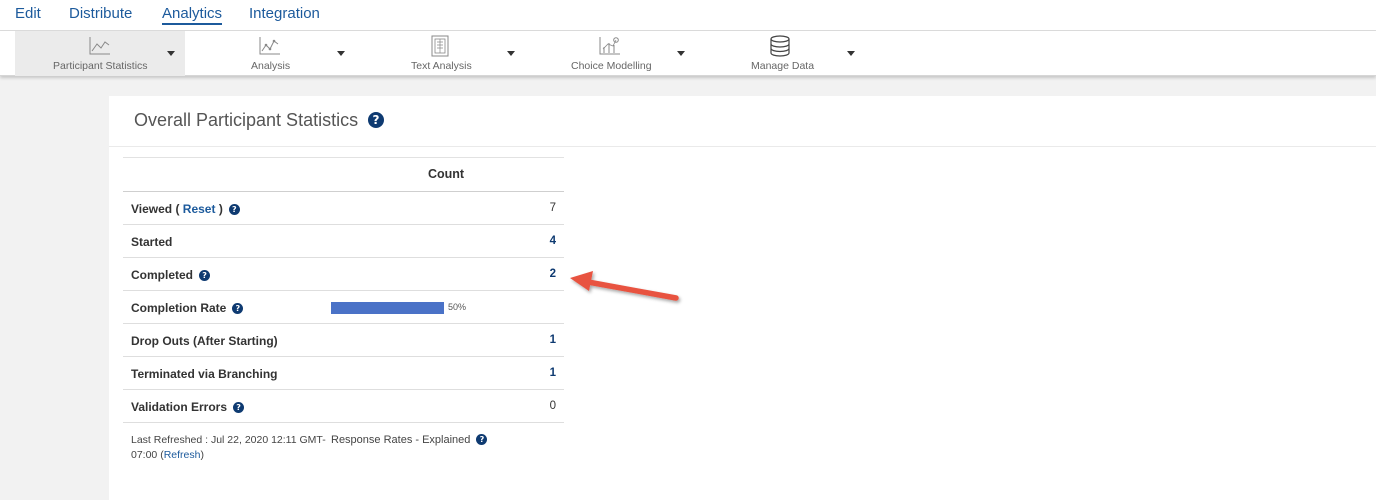 This screenshot has width=1376, height=500. What do you see at coordinates (99, 46) in the screenshot?
I see `line-chart-icon` at bounding box center [99, 46].